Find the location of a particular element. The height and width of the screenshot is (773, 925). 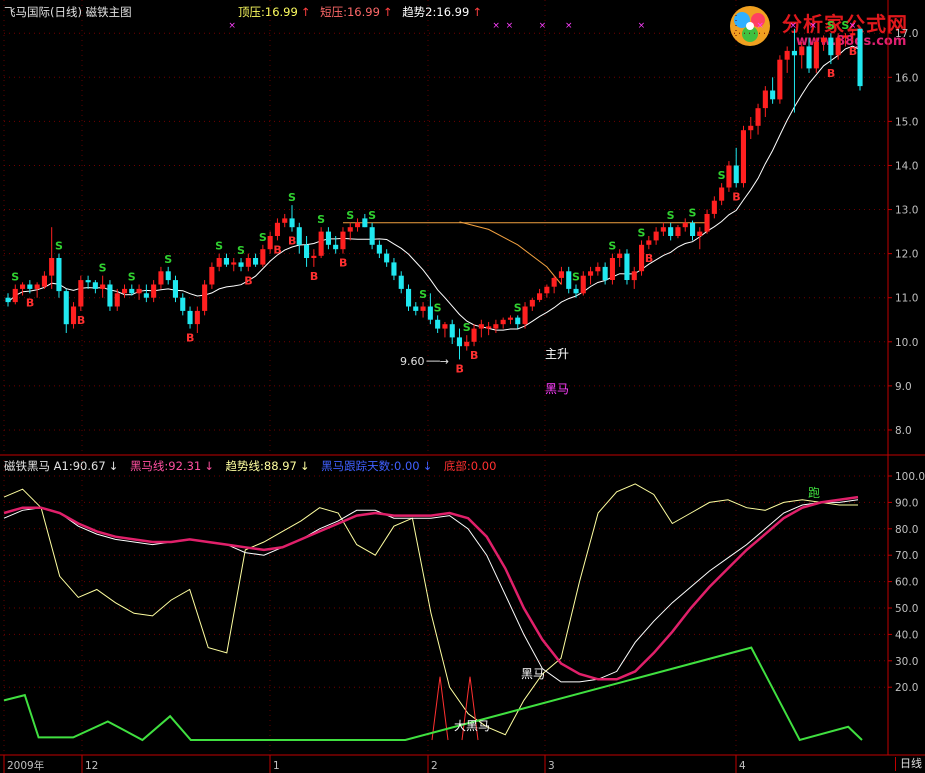

price-tick-label: 12.0 is located at coordinates (906, 255).